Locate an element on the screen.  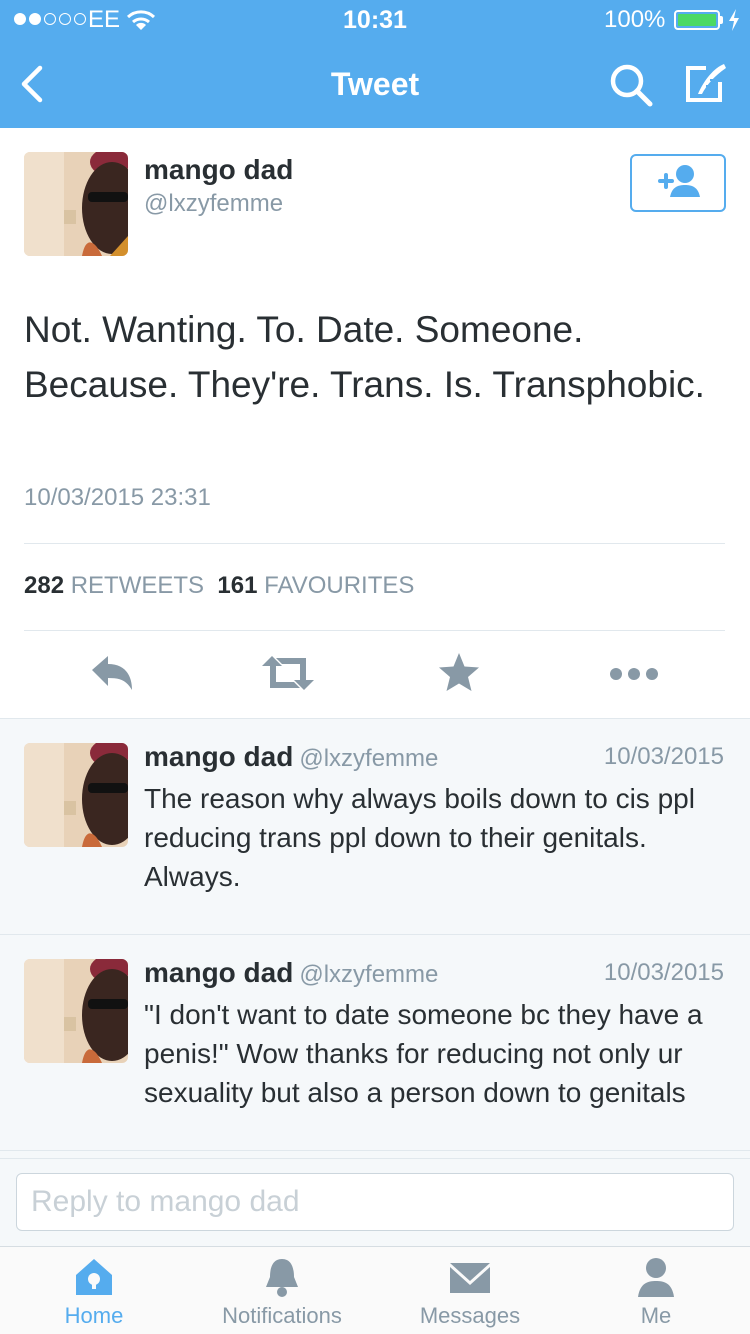
favourite-star-icon is located at coordinates (459, 675).